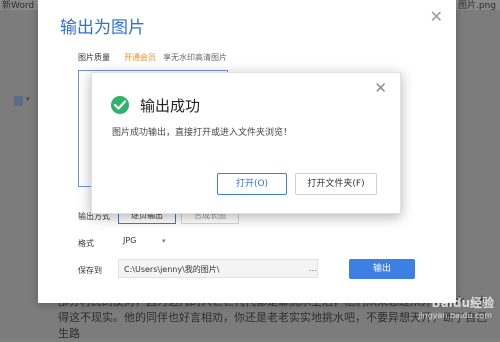  I want to click on watermark-url: jingyan.baidu.com, so click(455, 315).